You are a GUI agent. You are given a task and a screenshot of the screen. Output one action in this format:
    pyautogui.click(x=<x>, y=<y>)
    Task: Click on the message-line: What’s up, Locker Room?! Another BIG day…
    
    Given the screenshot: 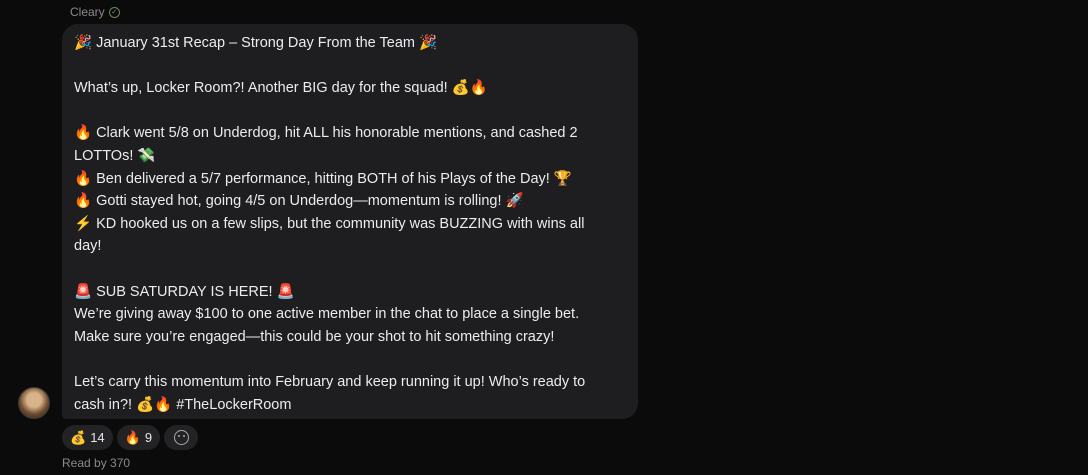 What is the action you would take?
    pyautogui.click(x=281, y=88)
    